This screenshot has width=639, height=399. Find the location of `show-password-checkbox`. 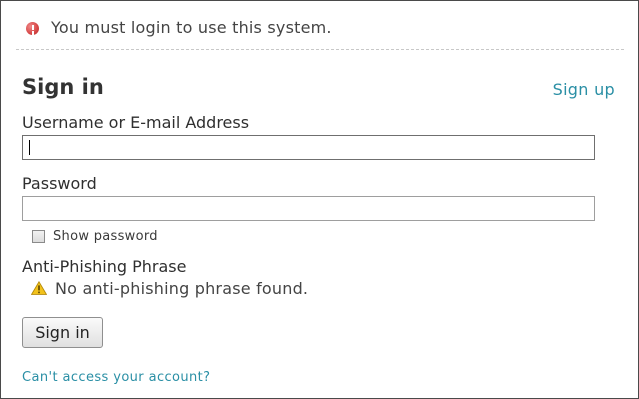

show-password-checkbox is located at coordinates (38, 236).